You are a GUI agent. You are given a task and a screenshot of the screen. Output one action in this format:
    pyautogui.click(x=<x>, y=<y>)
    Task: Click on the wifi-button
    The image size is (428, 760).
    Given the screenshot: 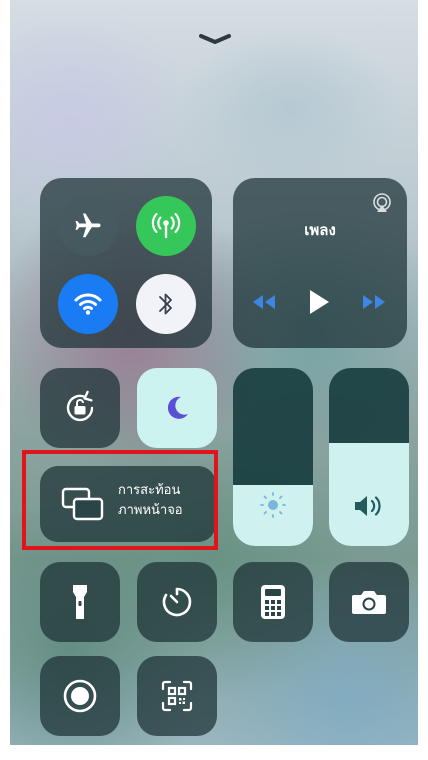 What is the action you would take?
    pyautogui.click(x=88, y=304)
    